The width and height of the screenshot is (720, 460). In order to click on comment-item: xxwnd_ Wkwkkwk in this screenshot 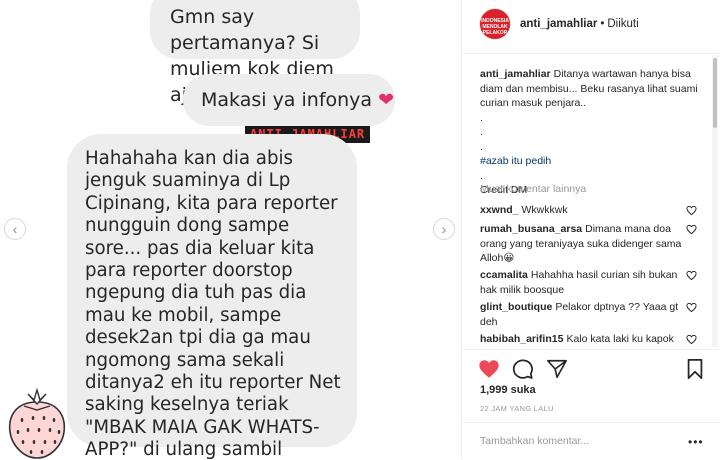, I will do `click(584, 210)`.